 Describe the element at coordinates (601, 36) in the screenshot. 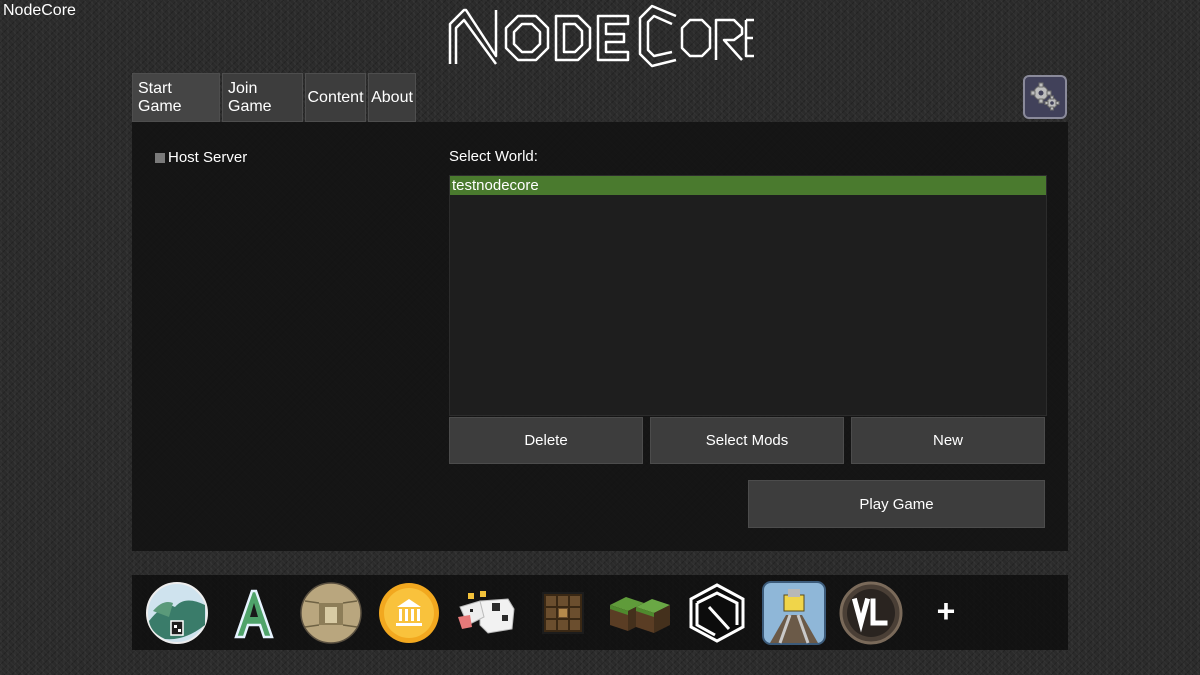

I see `nodecore-logo` at that location.